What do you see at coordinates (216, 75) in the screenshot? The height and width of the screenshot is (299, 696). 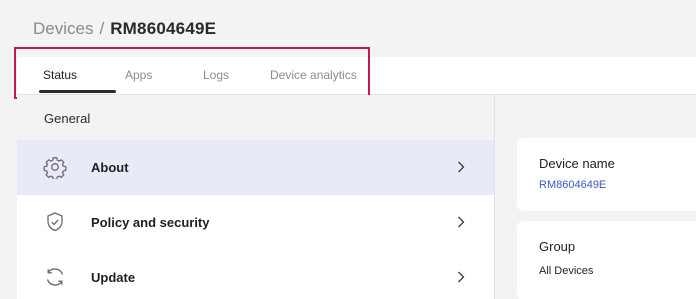 I see `tab-logs: Logs` at bounding box center [216, 75].